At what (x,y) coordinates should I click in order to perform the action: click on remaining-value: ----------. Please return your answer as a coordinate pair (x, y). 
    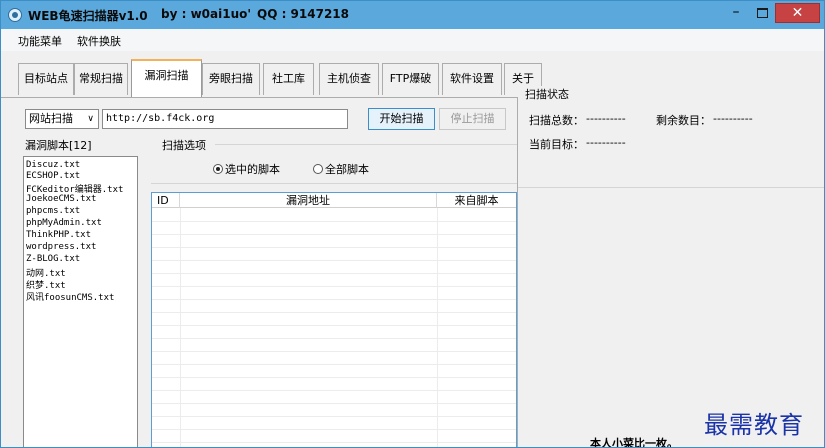
    Looking at the image, I should click on (733, 118).